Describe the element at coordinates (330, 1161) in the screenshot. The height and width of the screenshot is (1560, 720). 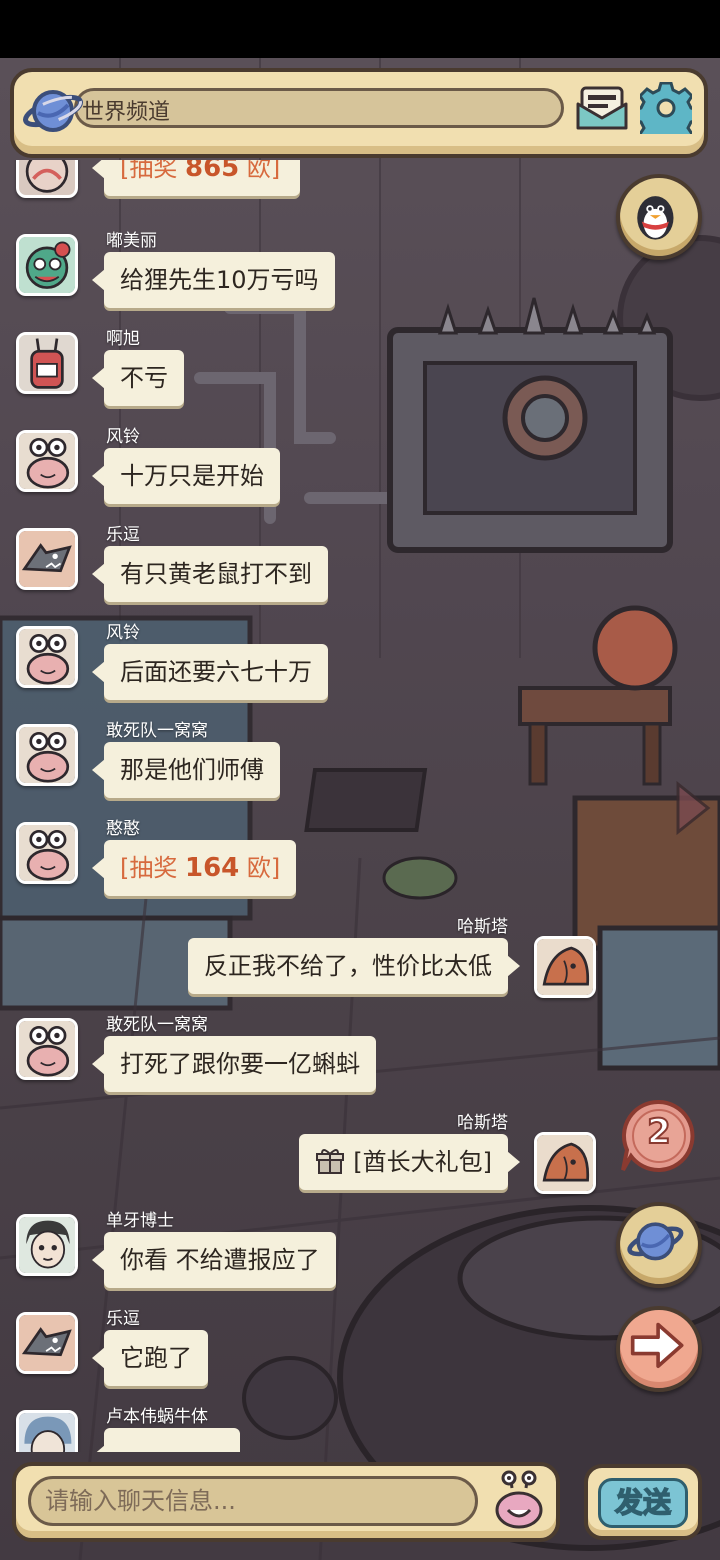
I see `gift-icon` at that location.